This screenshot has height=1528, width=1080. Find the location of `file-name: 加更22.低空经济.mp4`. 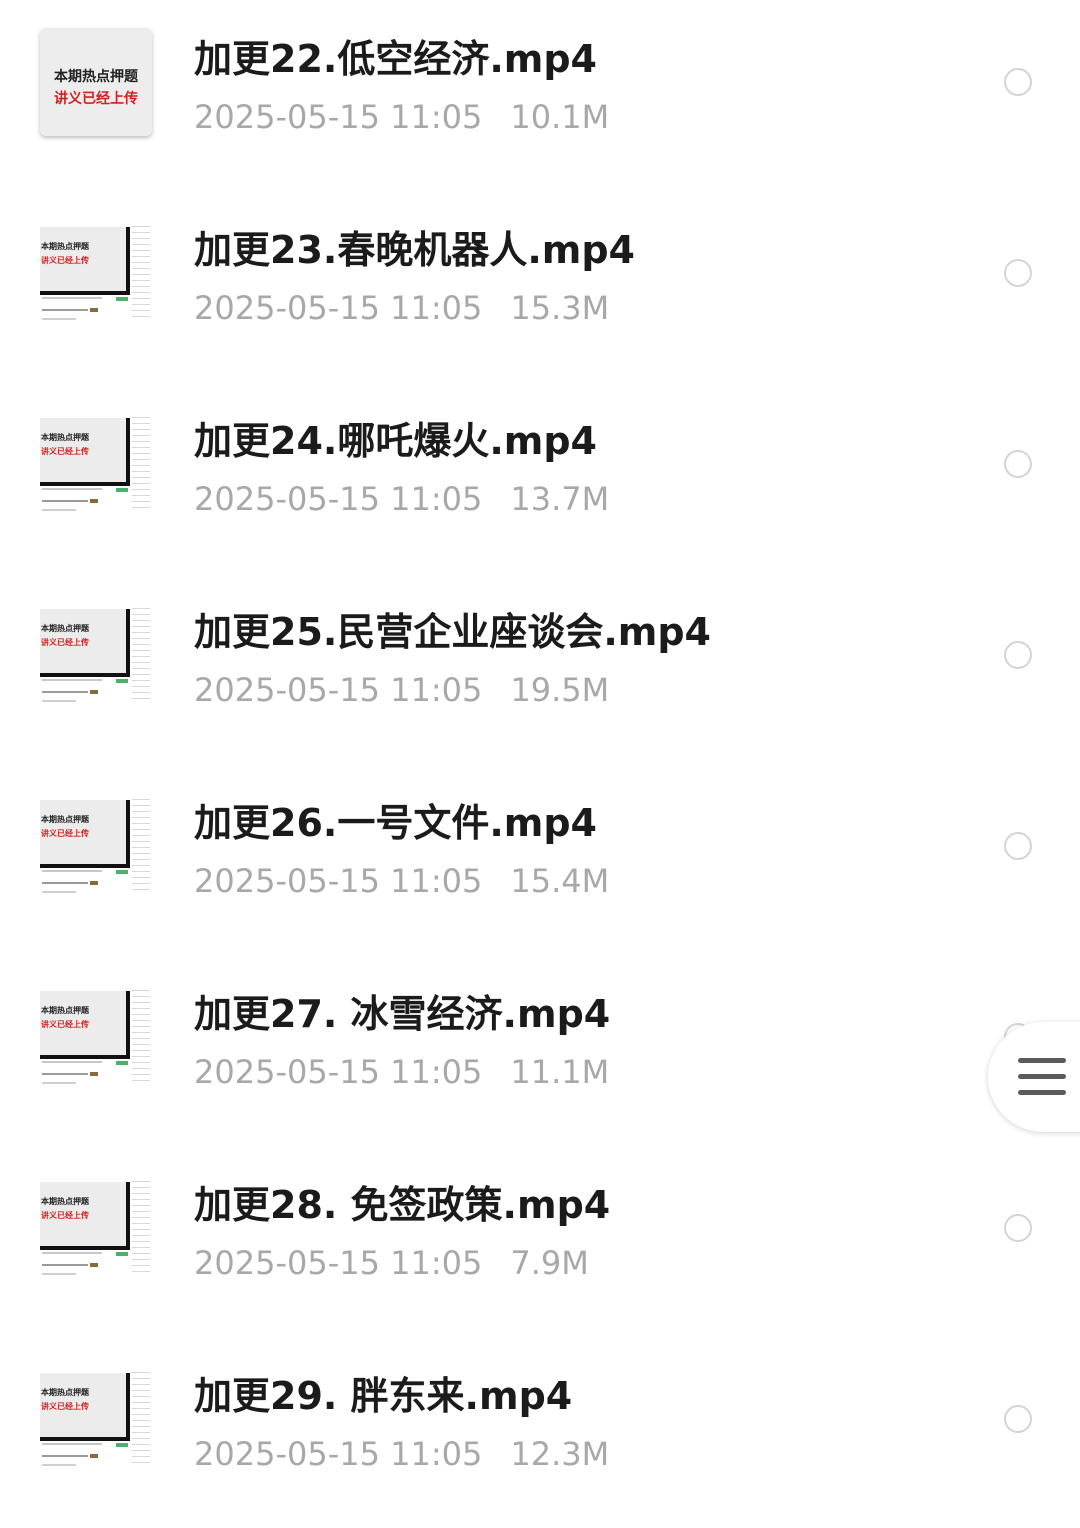

file-name: 加更22.低空经济.mp4 is located at coordinates (395, 59).